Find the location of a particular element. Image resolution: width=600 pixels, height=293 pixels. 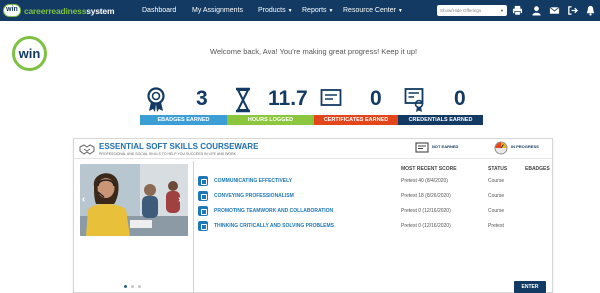

stat-ebadges-label: EBADGES EARNED is located at coordinates (183, 120).